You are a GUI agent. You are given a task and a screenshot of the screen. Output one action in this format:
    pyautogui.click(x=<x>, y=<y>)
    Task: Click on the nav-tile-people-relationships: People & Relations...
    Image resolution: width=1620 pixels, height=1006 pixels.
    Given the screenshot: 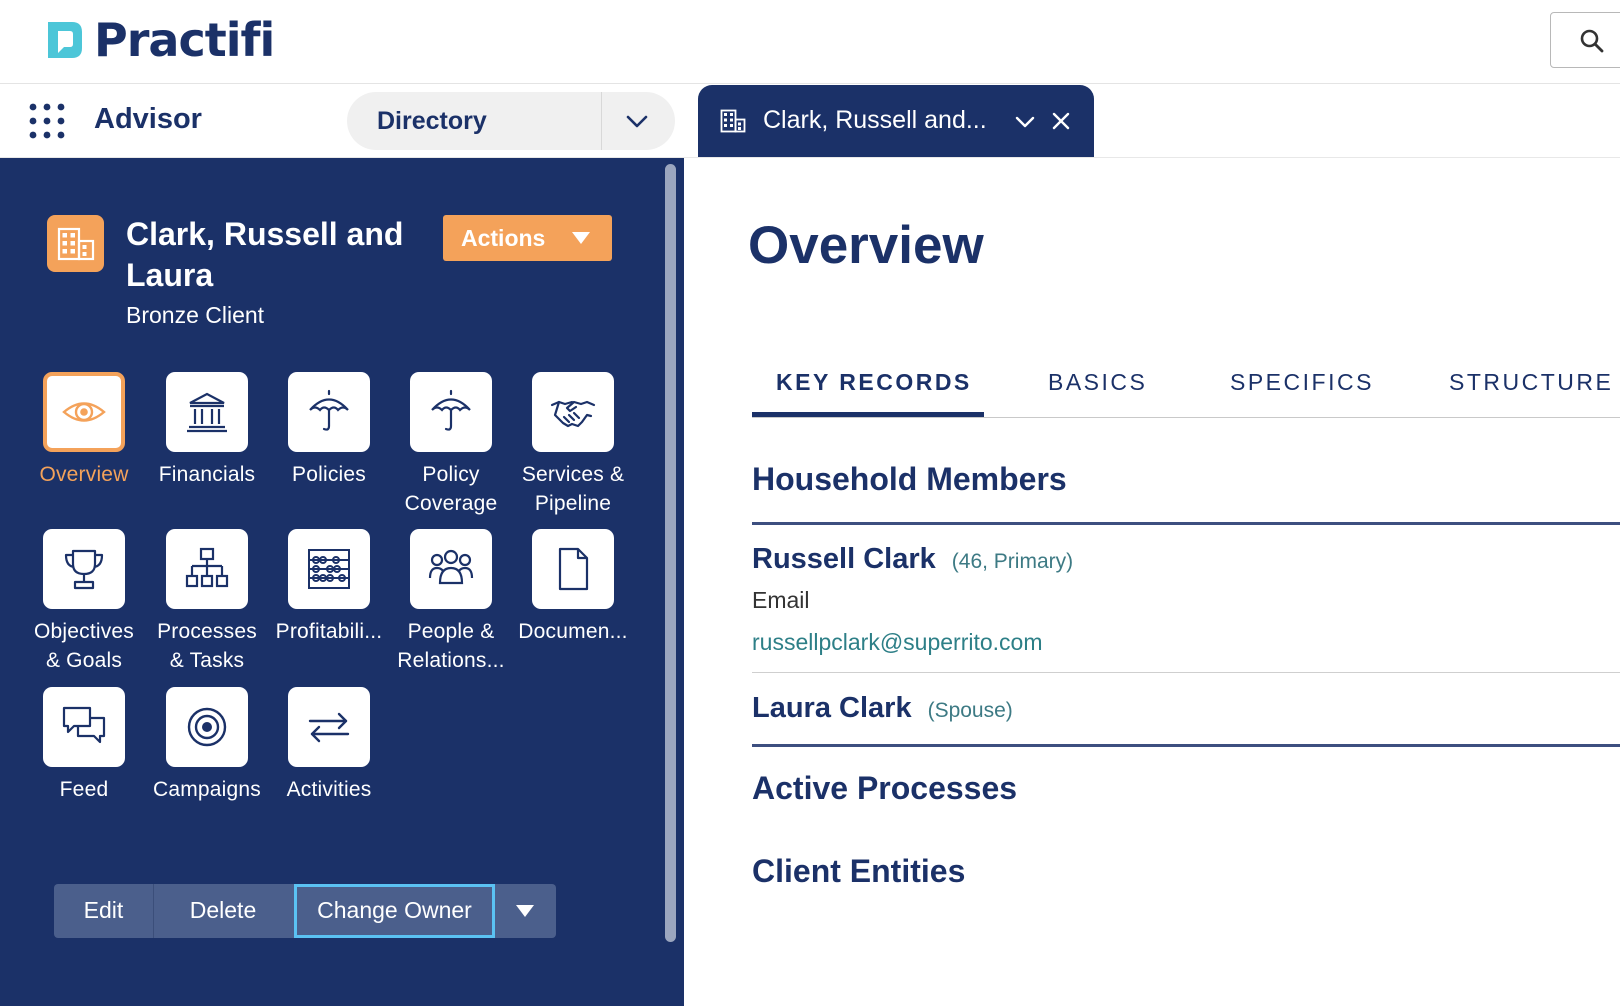 What is the action you would take?
    pyautogui.click(x=451, y=602)
    